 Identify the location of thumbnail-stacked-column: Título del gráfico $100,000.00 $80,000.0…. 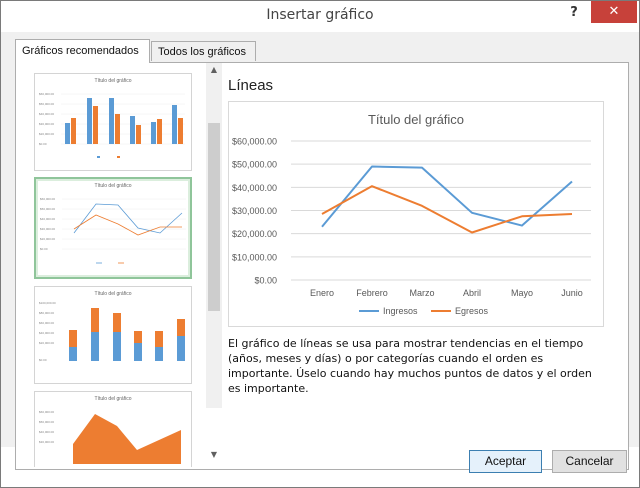
(113, 335).